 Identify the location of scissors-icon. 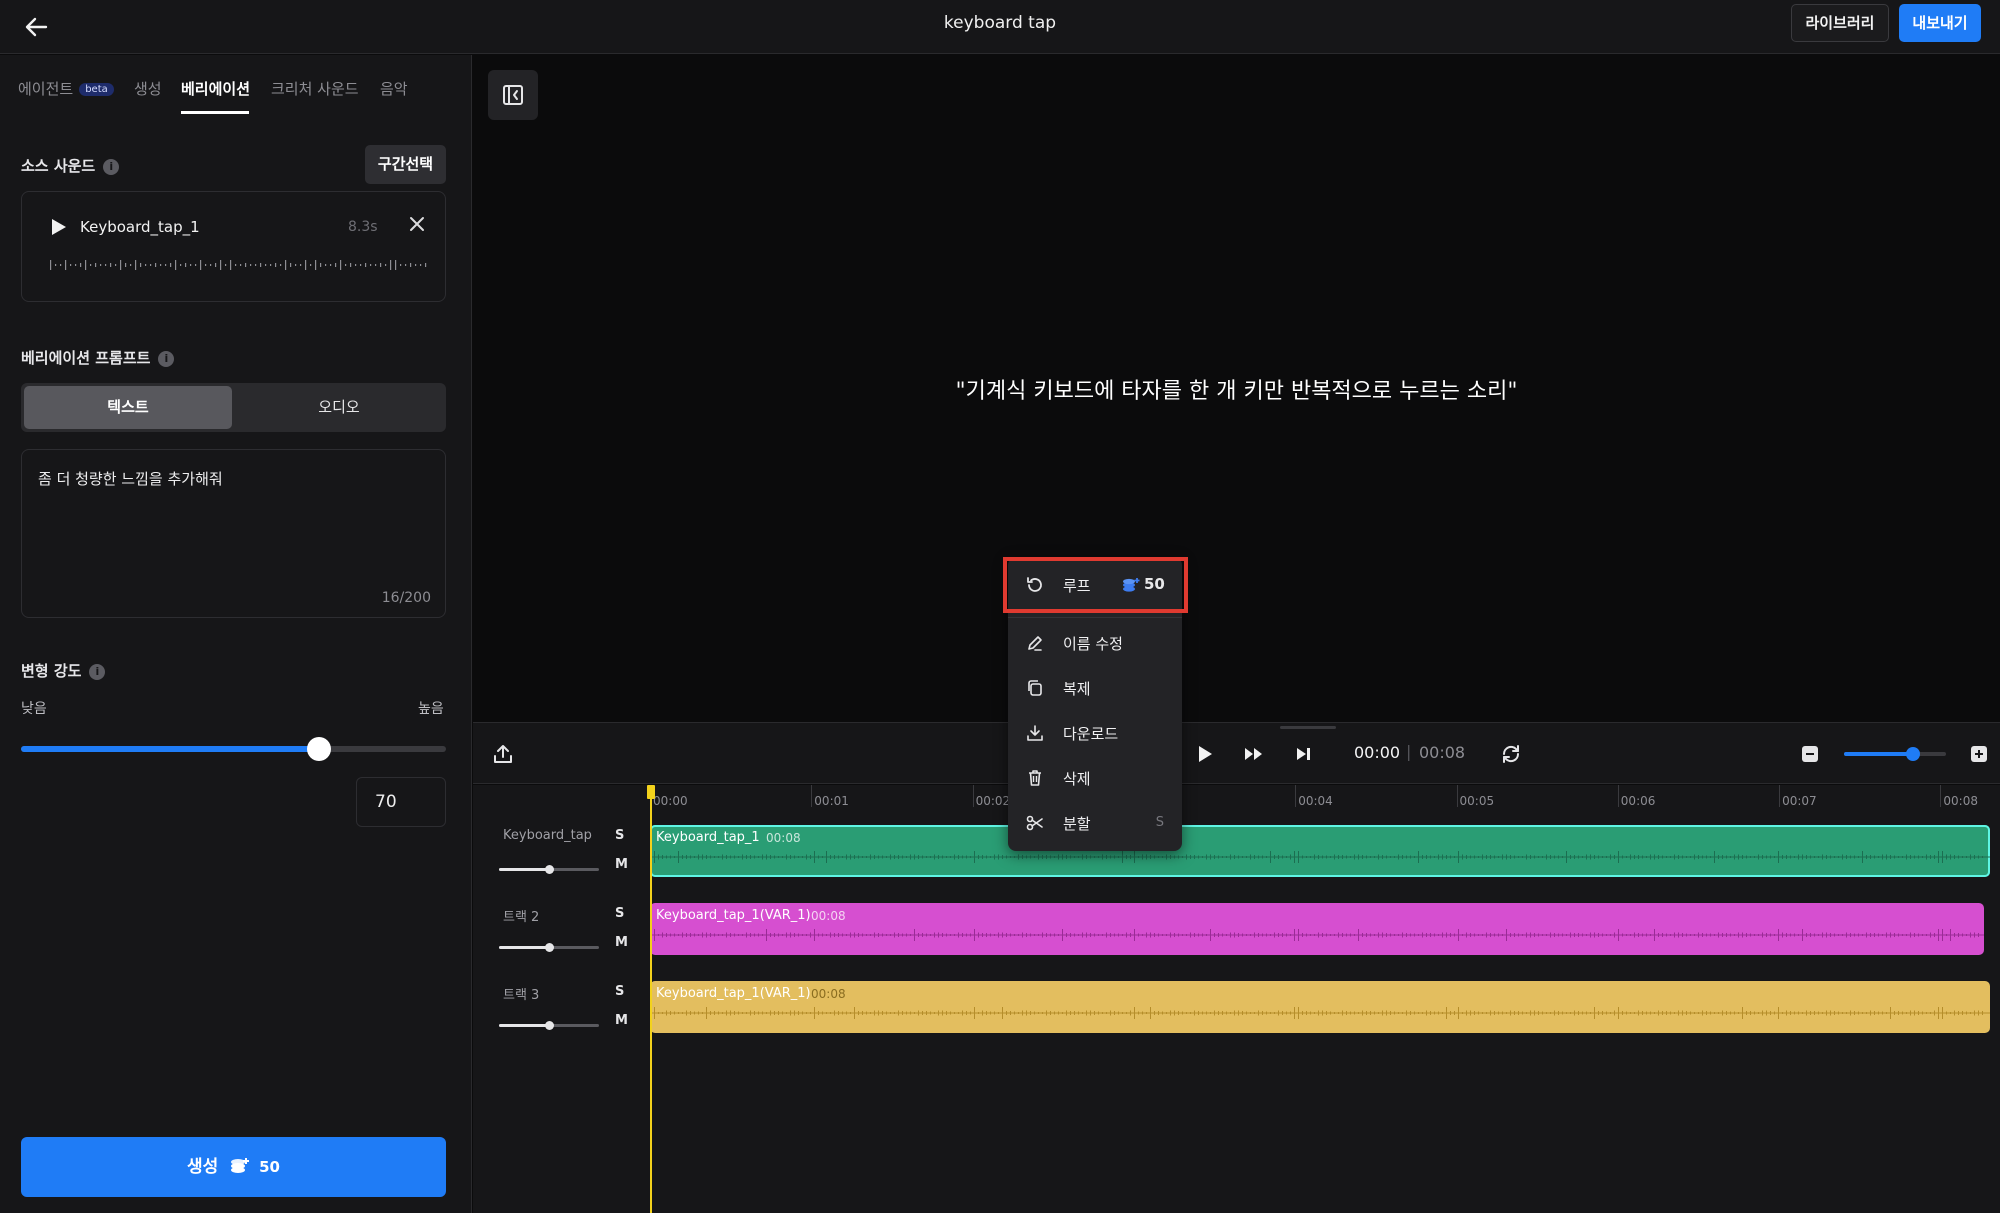
(1035, 823).